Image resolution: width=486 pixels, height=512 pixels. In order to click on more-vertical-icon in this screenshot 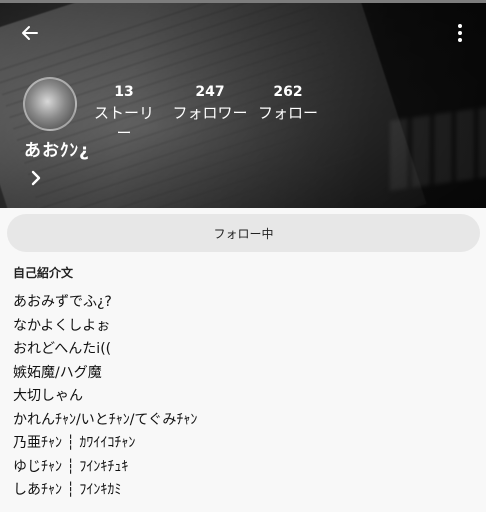, I will do `click(460, 33)`.